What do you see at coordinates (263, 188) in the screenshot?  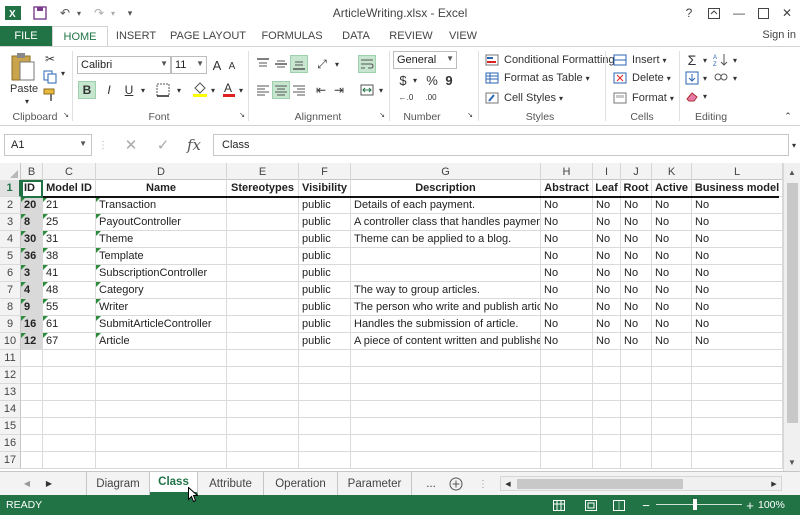 I see `header-cell: Stereotypes` at bounding box center [263, 188].